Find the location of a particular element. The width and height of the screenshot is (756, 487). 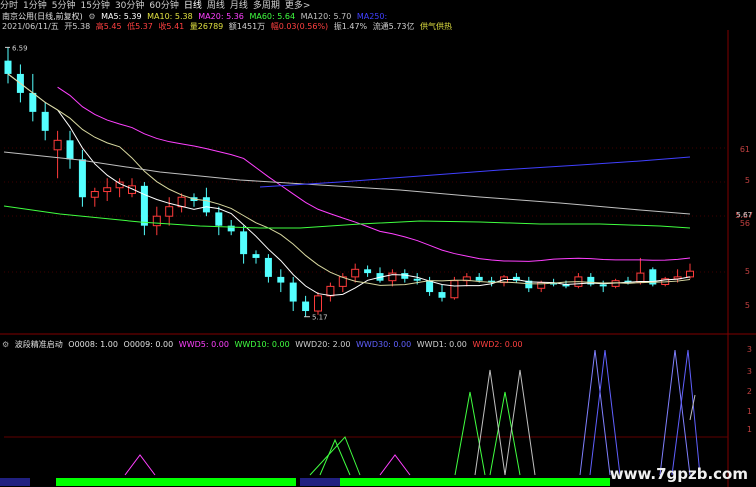

current-price-label: 5.67 is located at coordinates (744, 215).